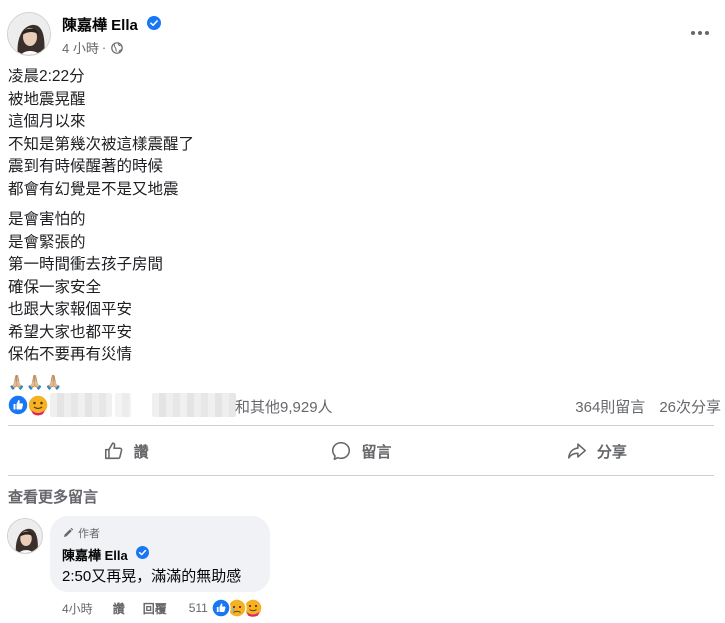 This screenshot has width=725, height=623. What do you see at coordinates (101, 144) in the screenshot?
I see `post-line: 不知是第幾次被這樣震醒了` at bounding box center [101, 144].